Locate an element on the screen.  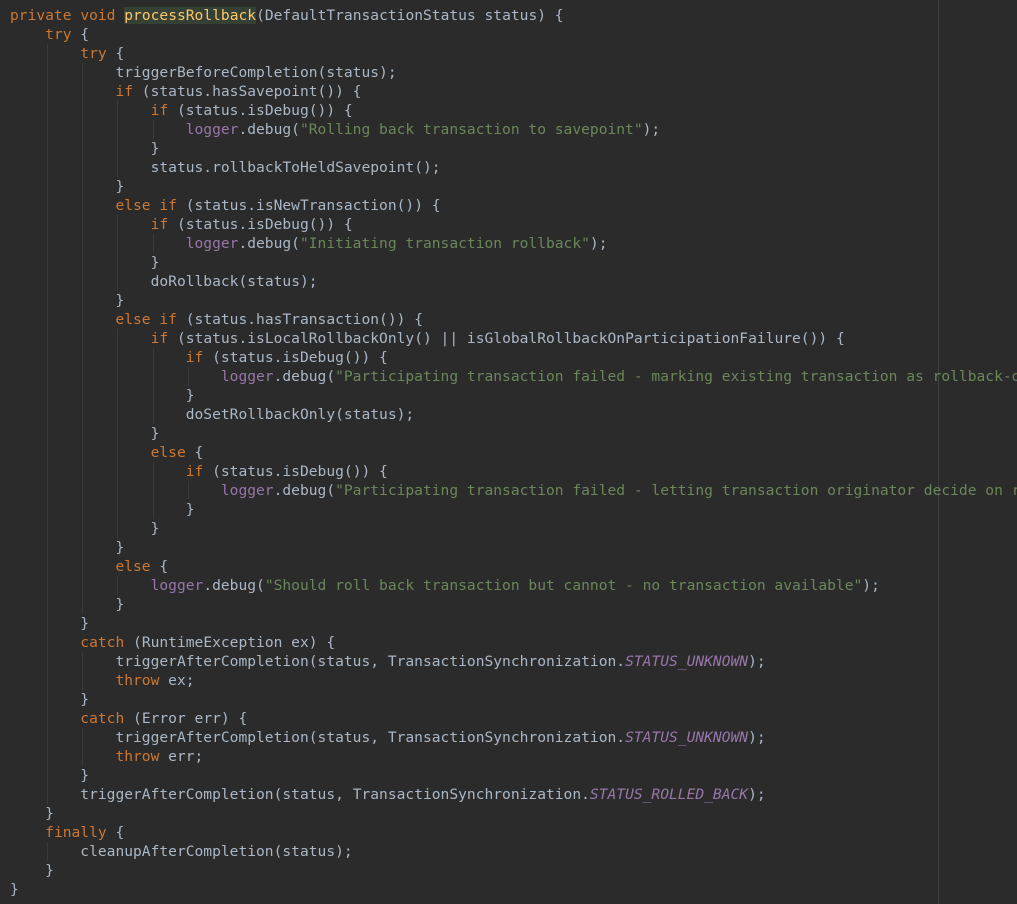
code-line: else if (status.hasTransaction()) { is located at coordinates (513, 319).